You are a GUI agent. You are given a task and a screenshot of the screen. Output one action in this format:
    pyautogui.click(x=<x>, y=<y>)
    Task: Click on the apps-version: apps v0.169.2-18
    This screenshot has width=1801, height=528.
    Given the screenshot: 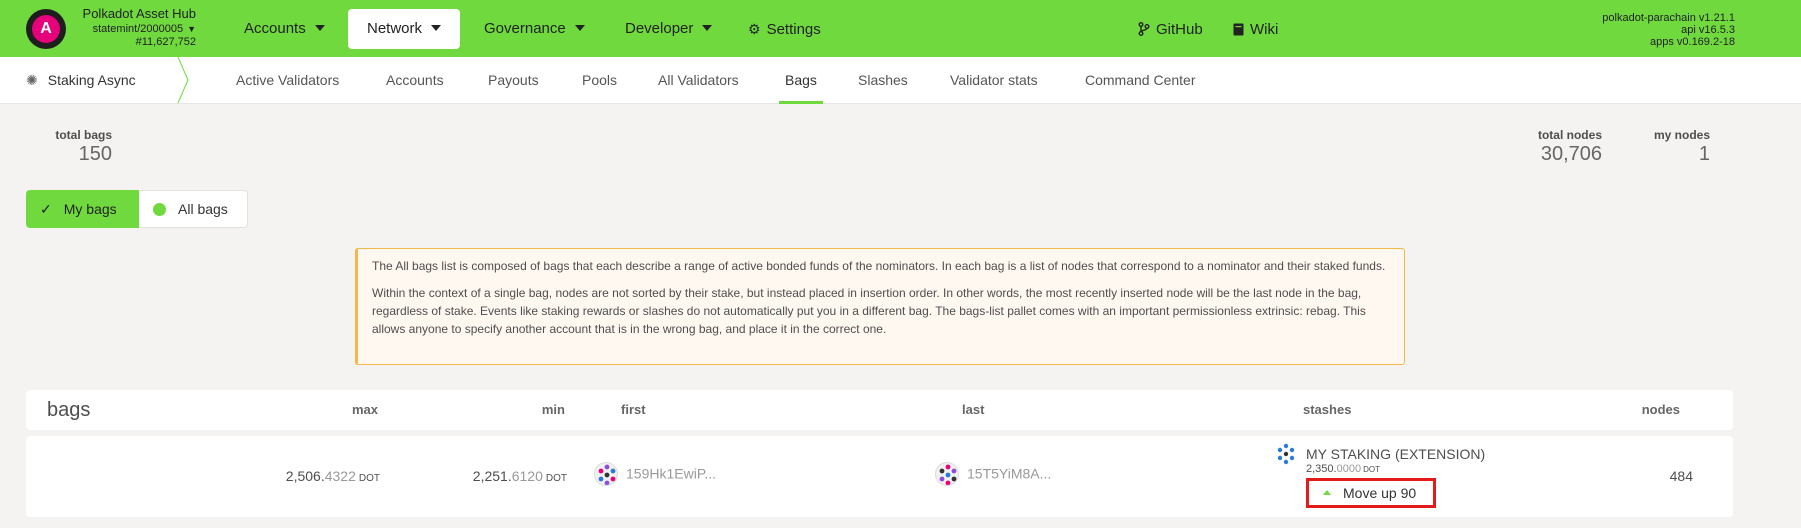 What is the action you would take?
    pyautogui.click(x=1692, y=42)
    